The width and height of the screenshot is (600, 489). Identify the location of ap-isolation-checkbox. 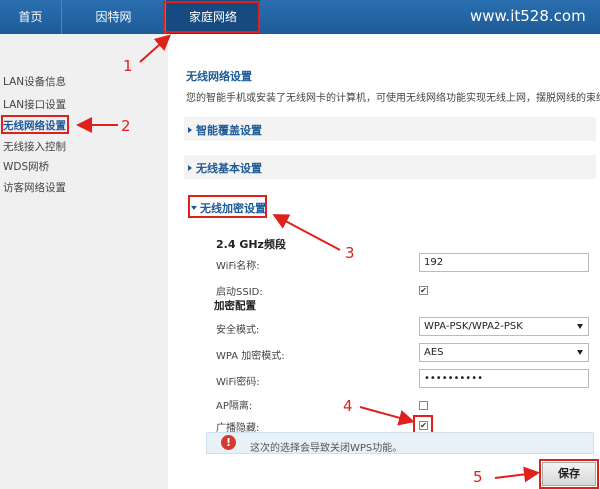
(423, 405).